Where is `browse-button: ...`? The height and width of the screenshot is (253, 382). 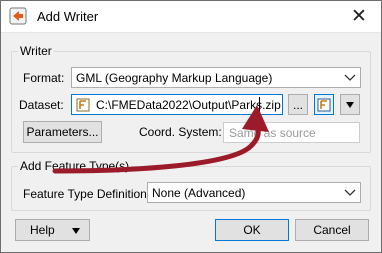 browse-button: ... is located at coordinates (298, 104).